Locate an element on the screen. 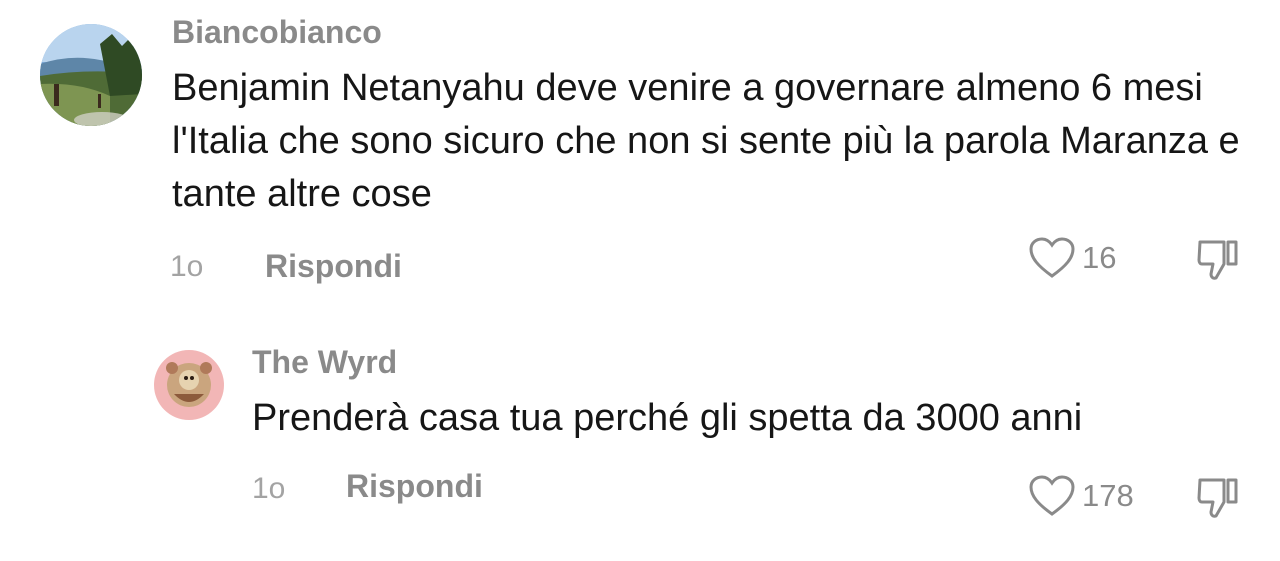  landscape-avatar-image is located at coordinates (91, 75).